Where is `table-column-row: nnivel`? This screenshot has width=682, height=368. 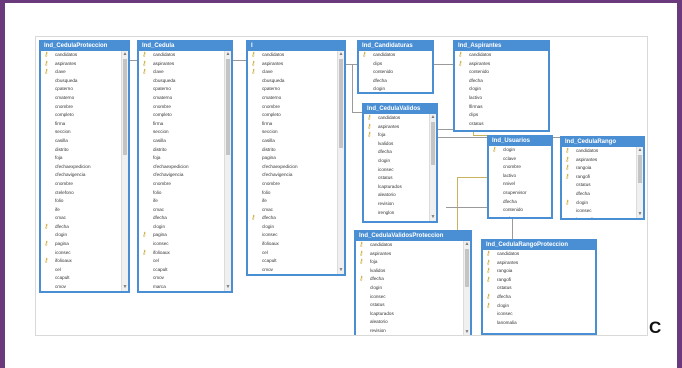 table-column-row: nnivel is located at coordinates (520, 184).